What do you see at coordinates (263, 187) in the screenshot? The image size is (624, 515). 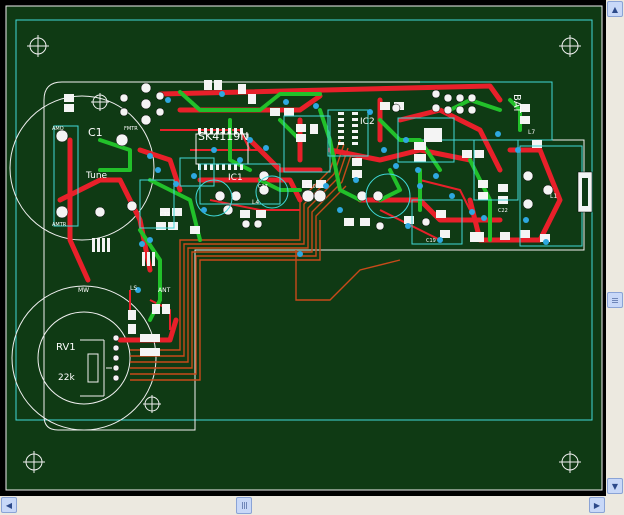 I see `label-c17: C17` at bounding box center [263, 187].